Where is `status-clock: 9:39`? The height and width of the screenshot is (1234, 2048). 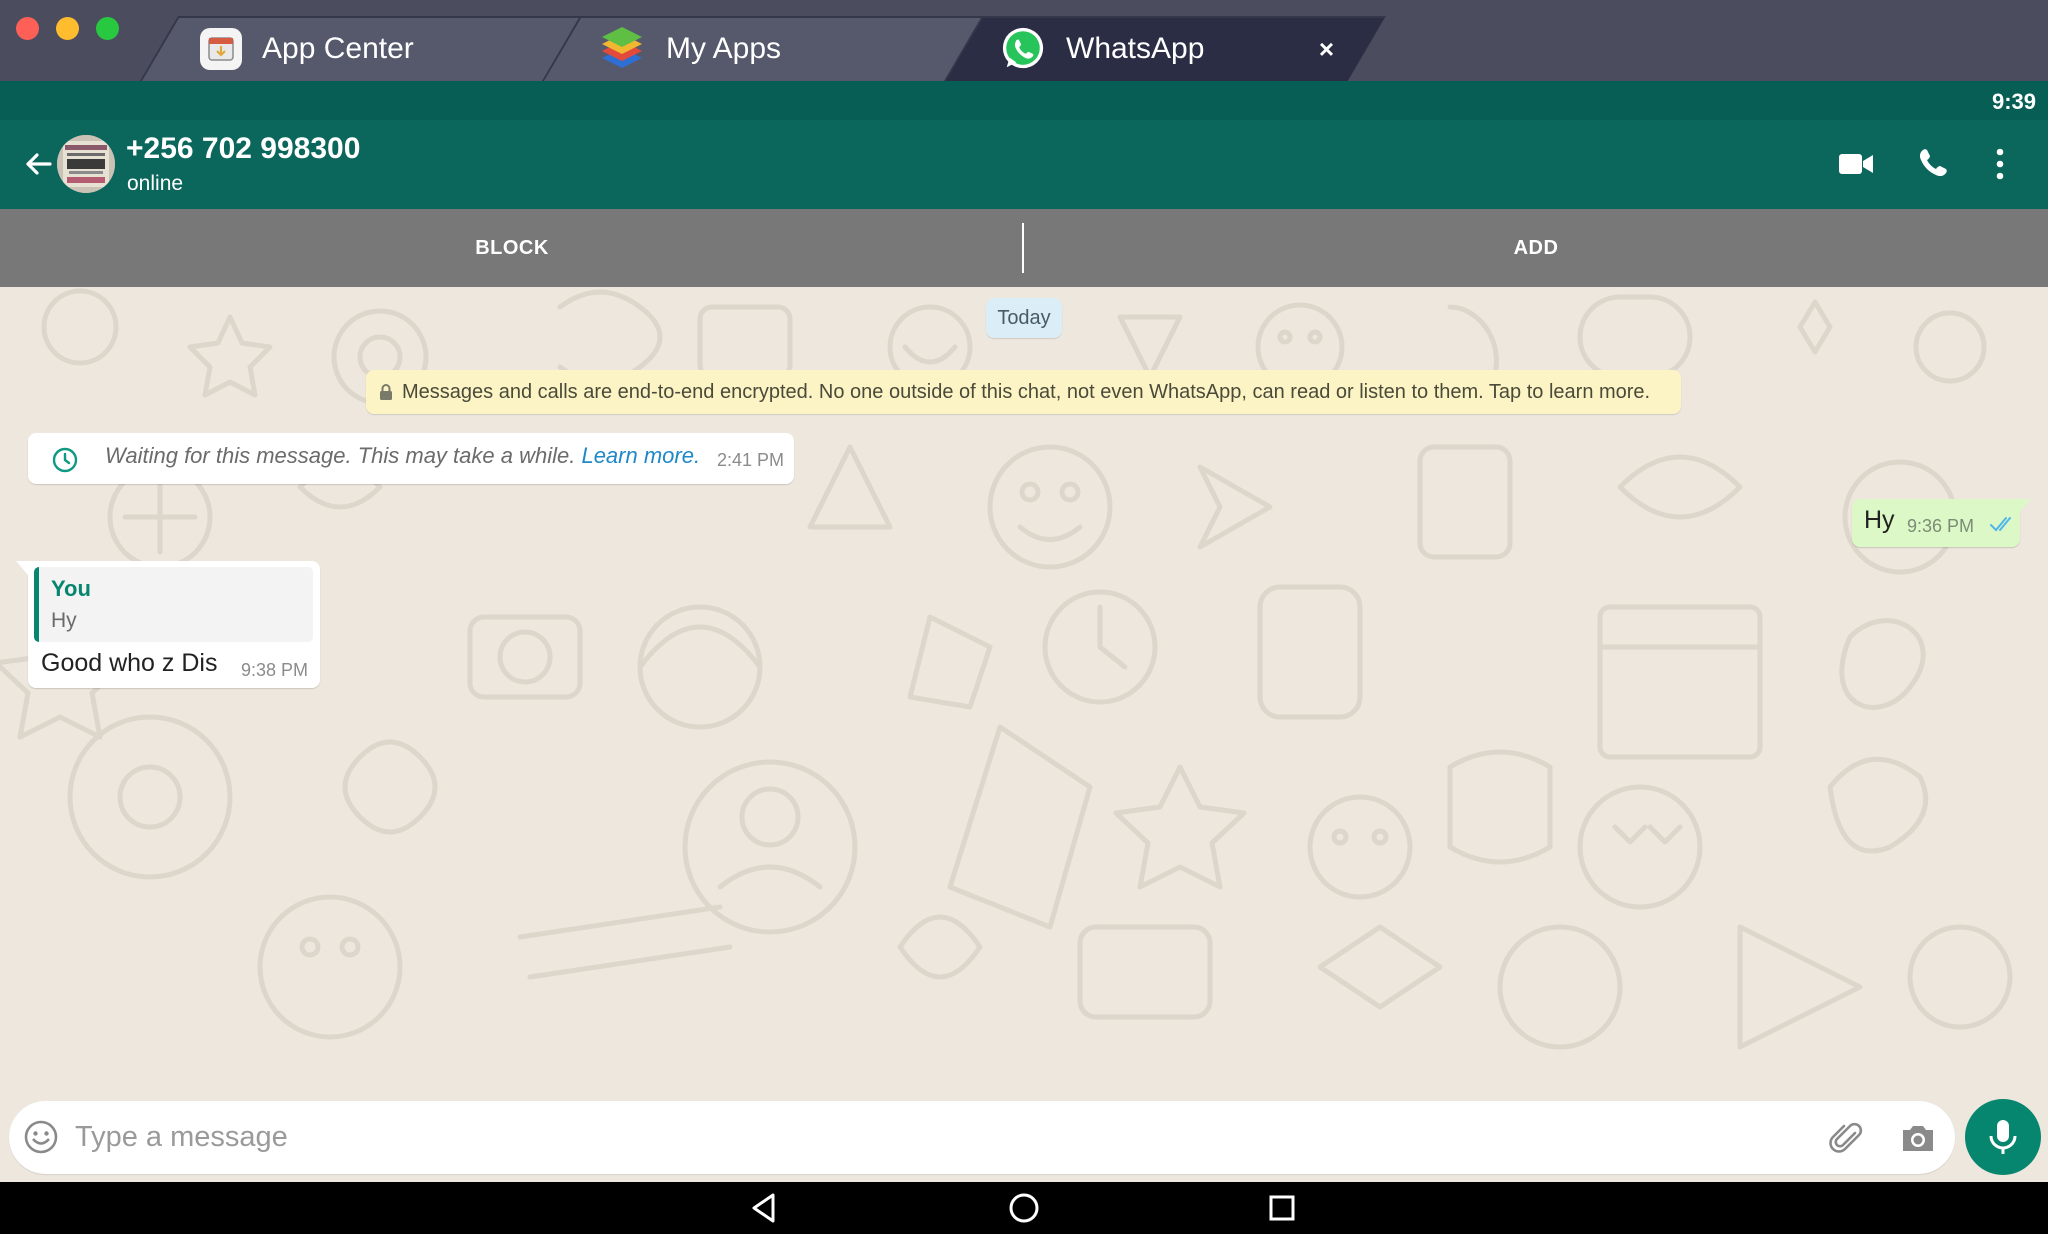 status-clock: 9:39 is located at coordinates (2013, 101).